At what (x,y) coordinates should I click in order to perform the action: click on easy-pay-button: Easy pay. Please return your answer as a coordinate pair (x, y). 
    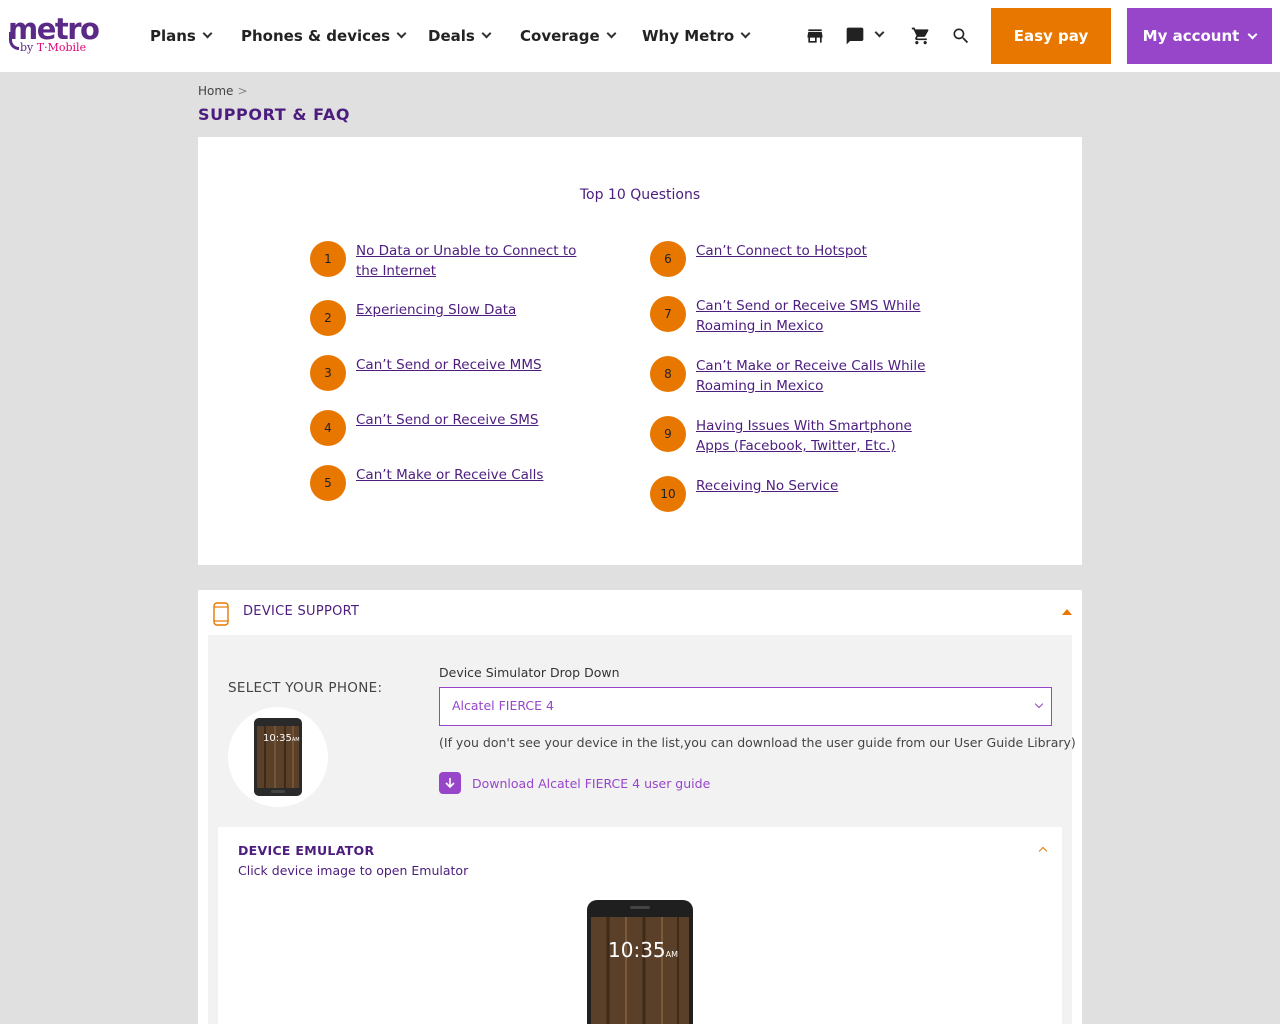
    Looking at the image, I should click on (1051, 36).